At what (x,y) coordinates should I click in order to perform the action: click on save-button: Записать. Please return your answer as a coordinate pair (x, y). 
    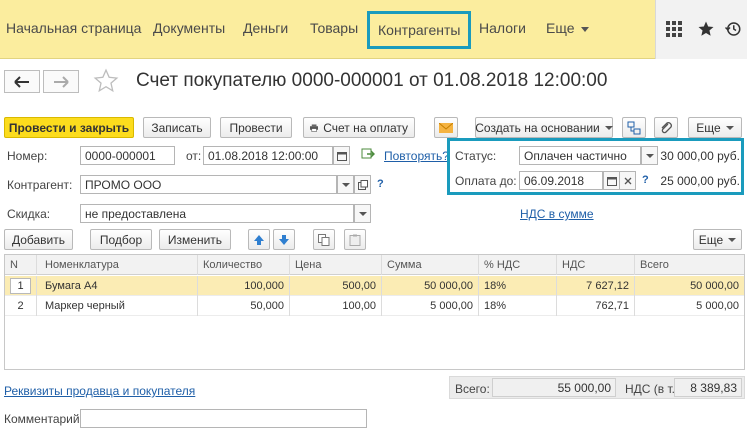
    Looking at the image, I should click on (177, 127).